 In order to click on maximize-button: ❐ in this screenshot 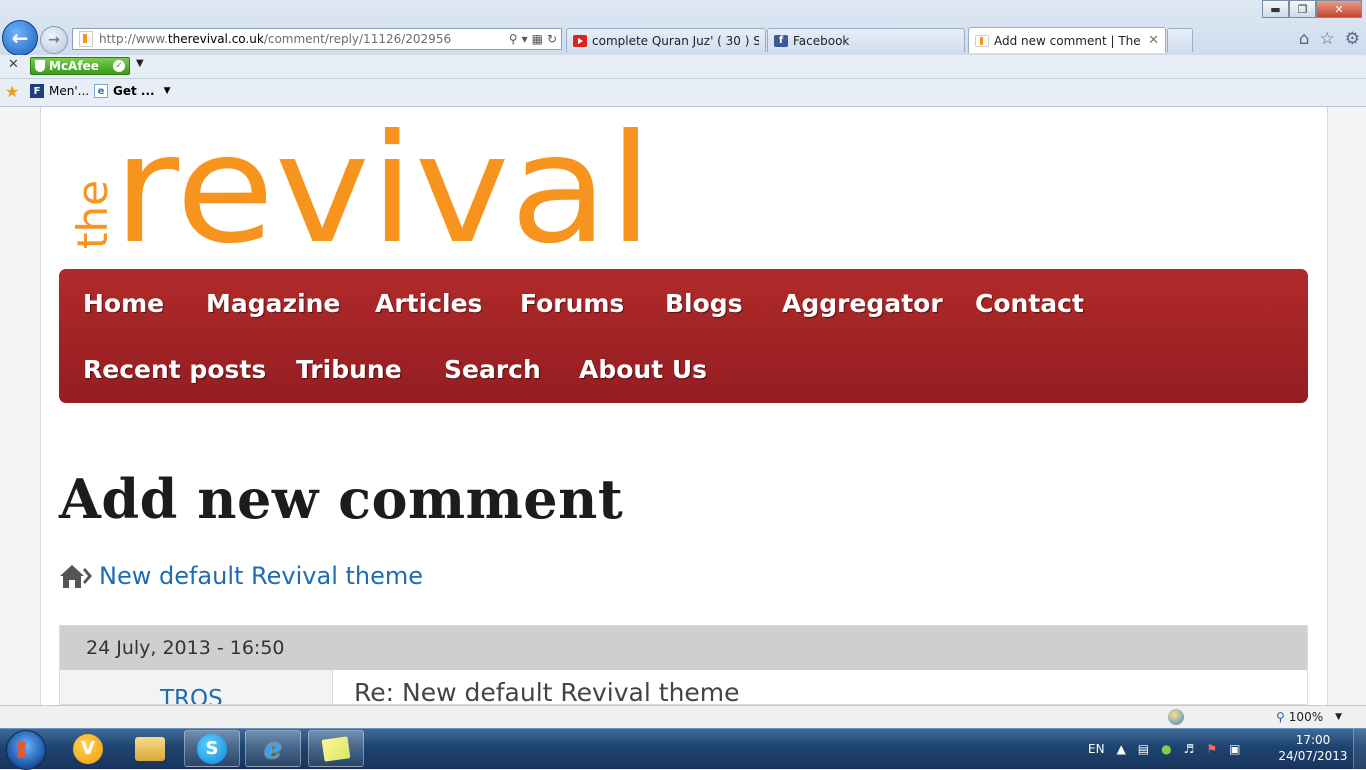, I will do `click(1302, 9)`.